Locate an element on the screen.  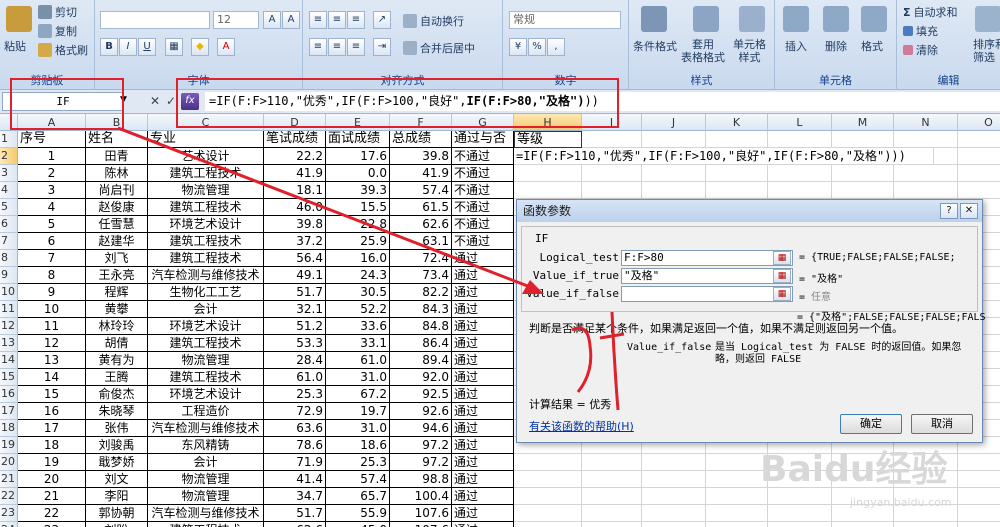
watermark-url: jingyan.baidu.com is located at coordinates (901, 502).